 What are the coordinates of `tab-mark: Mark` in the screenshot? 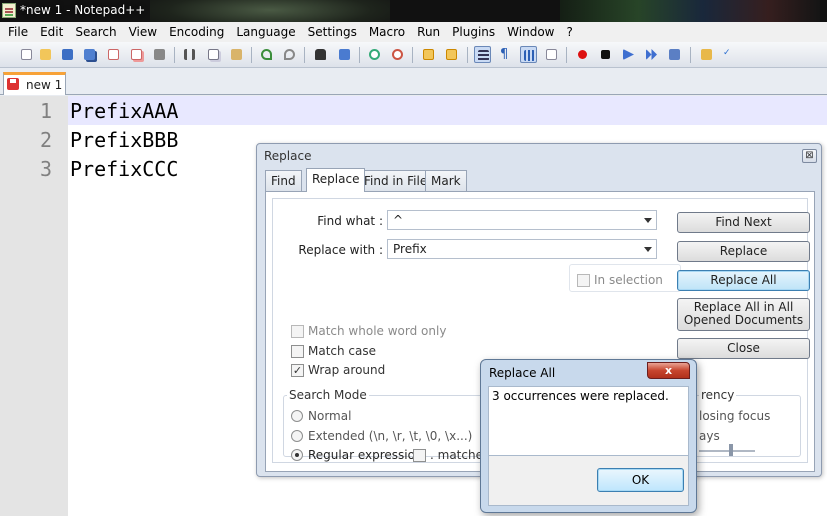 It's located at (446, 180).